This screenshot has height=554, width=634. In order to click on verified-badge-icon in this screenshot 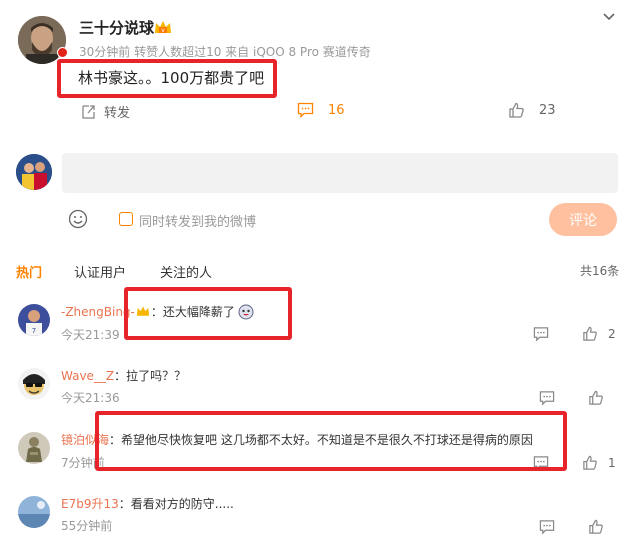, I will do `click(62, 52)`.